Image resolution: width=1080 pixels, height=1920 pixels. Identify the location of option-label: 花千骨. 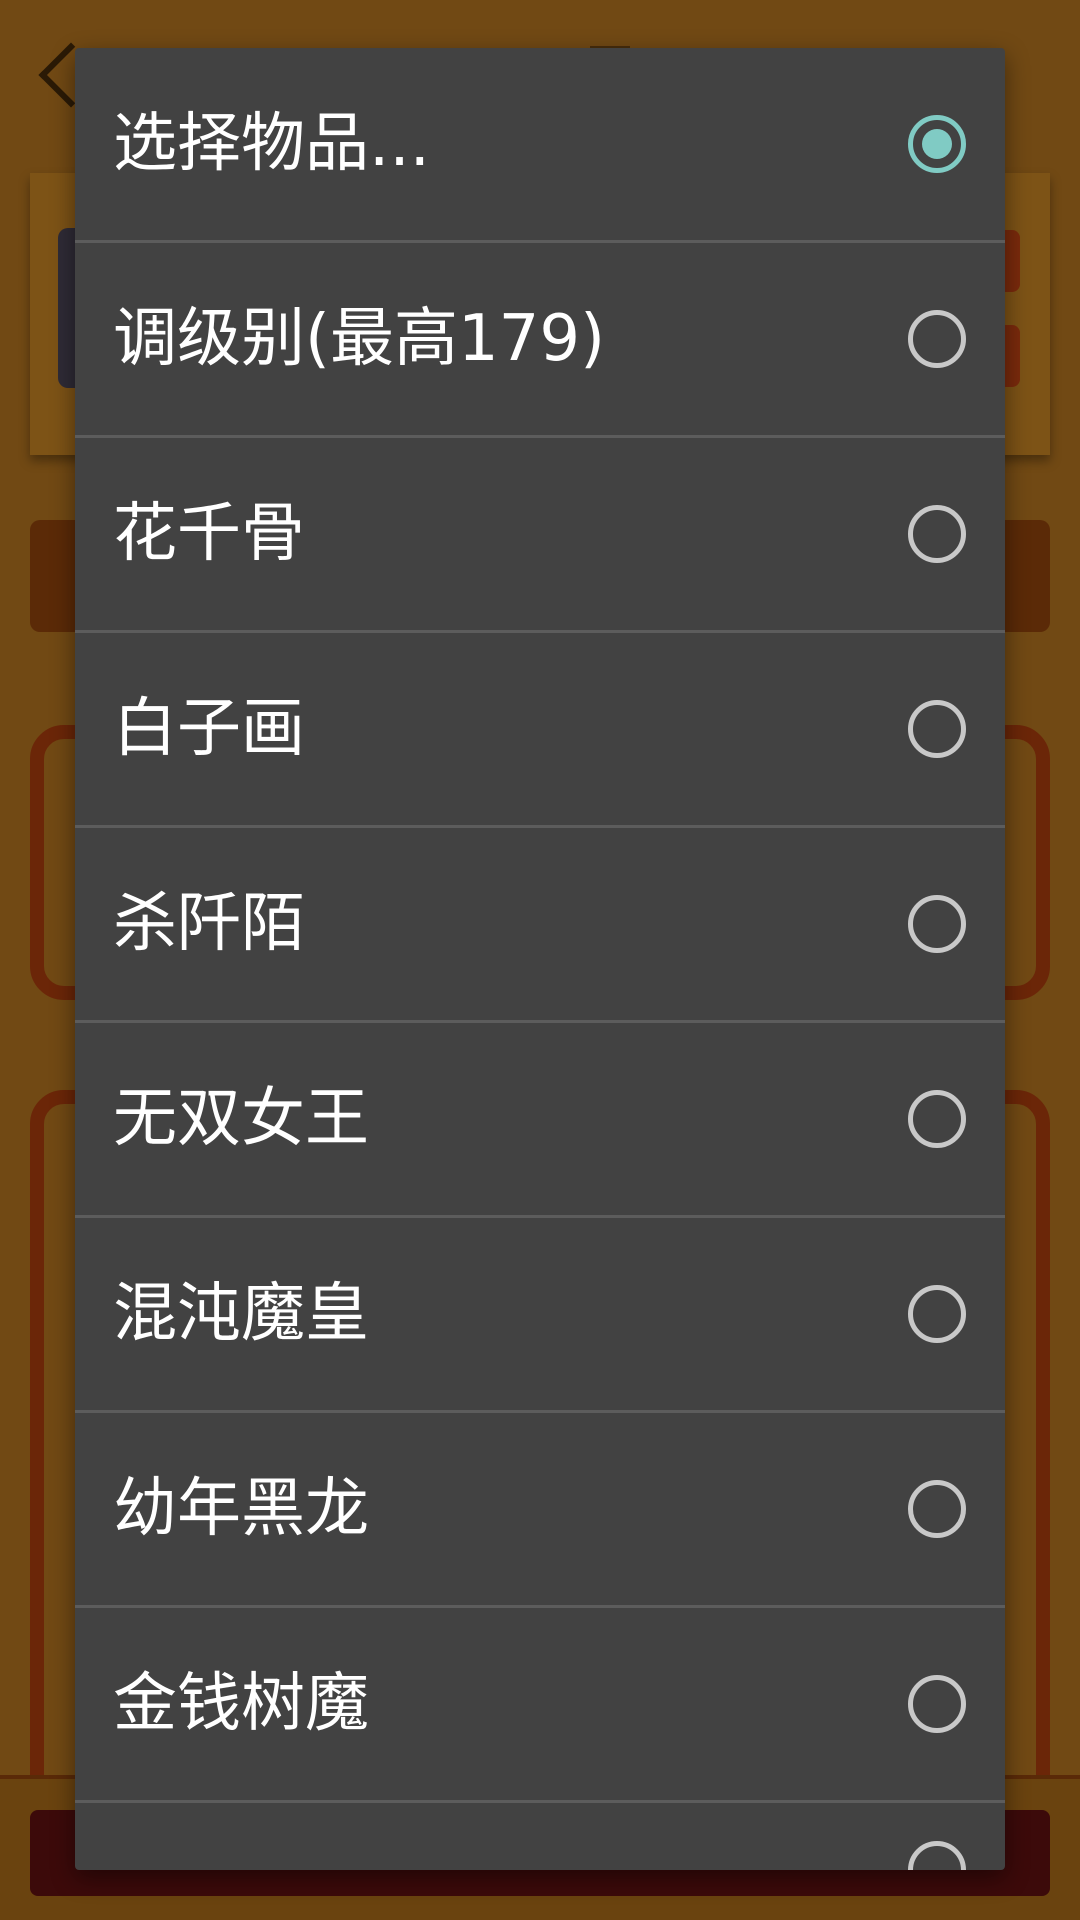
(209, 534).